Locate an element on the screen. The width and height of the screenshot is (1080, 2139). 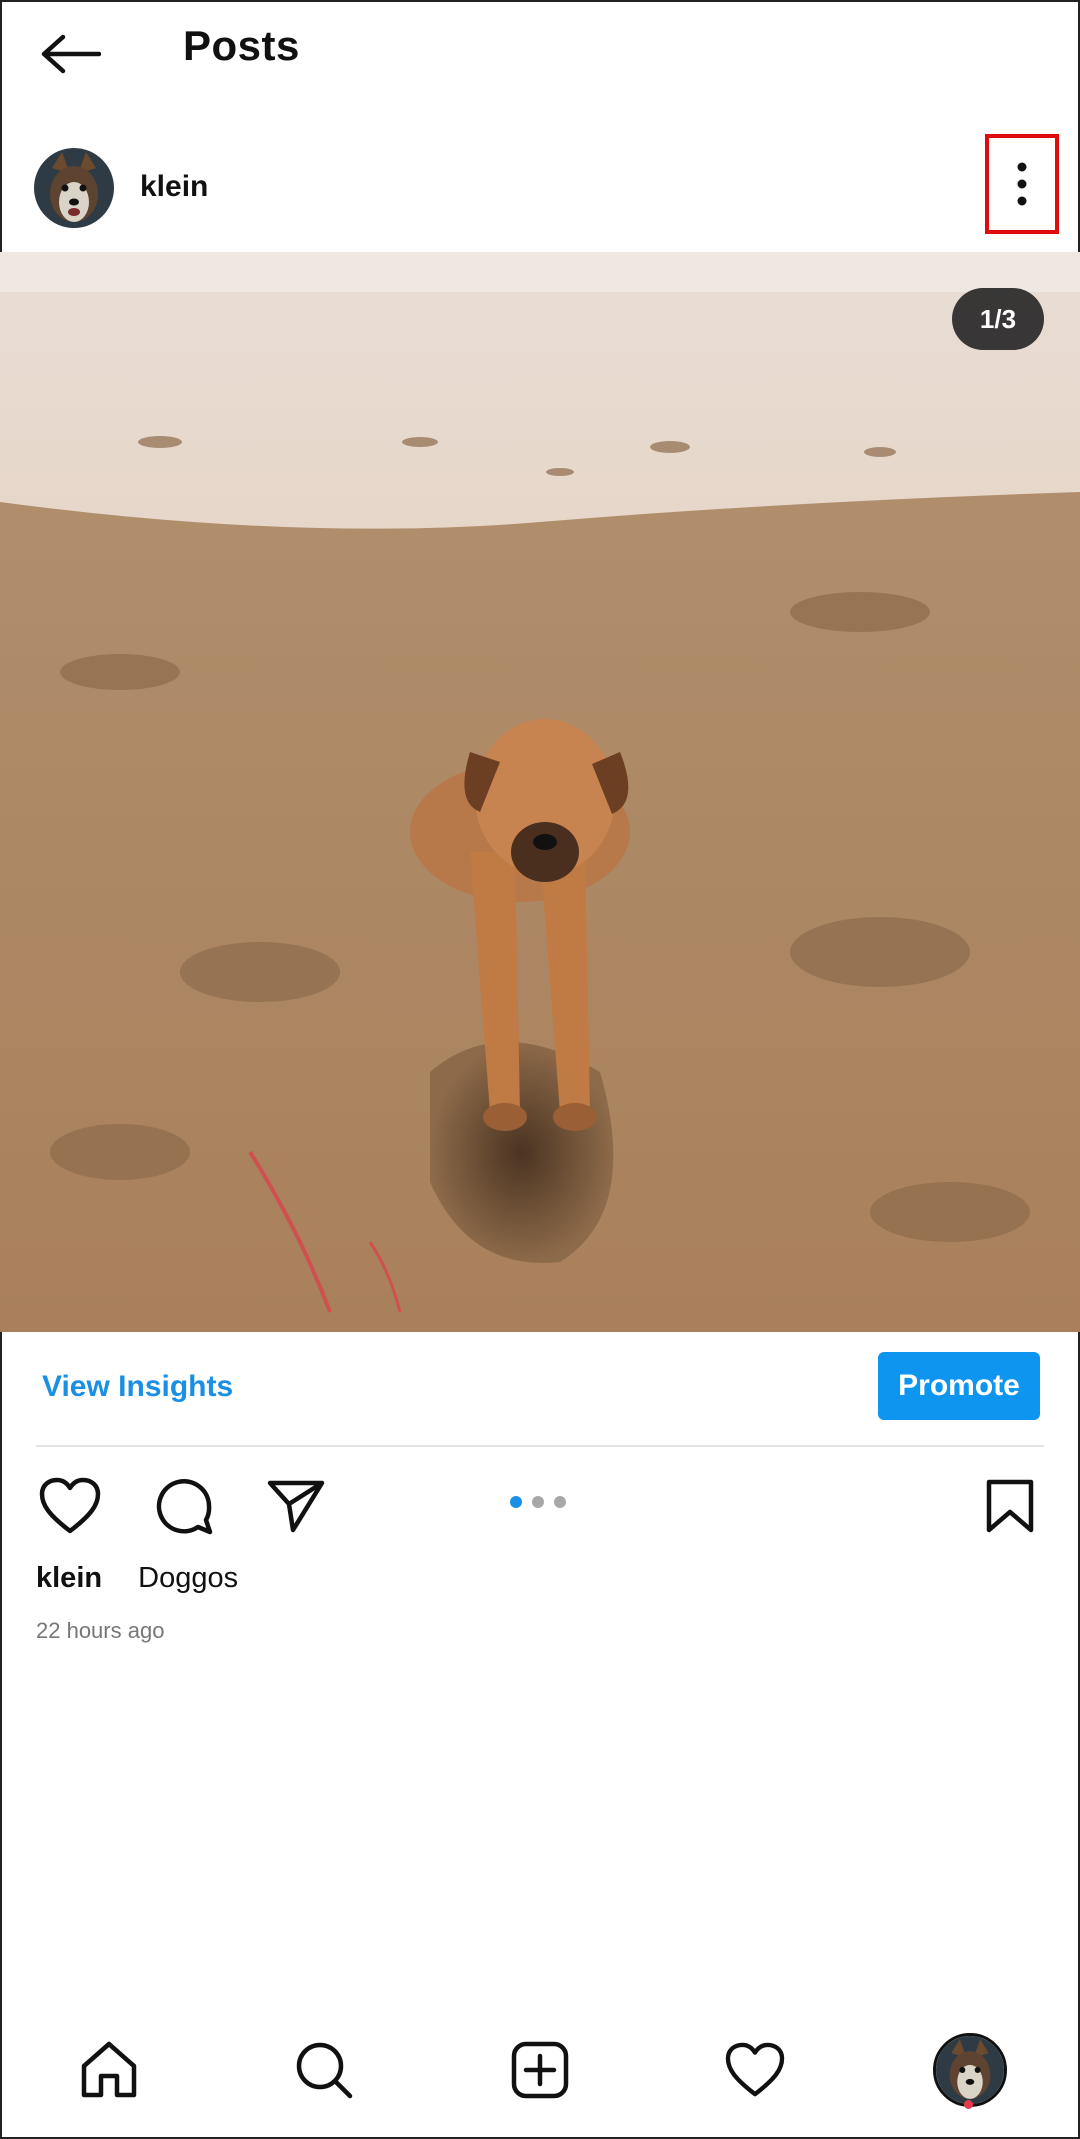
more-vertical-icon is located at coordinates (1022, 184).